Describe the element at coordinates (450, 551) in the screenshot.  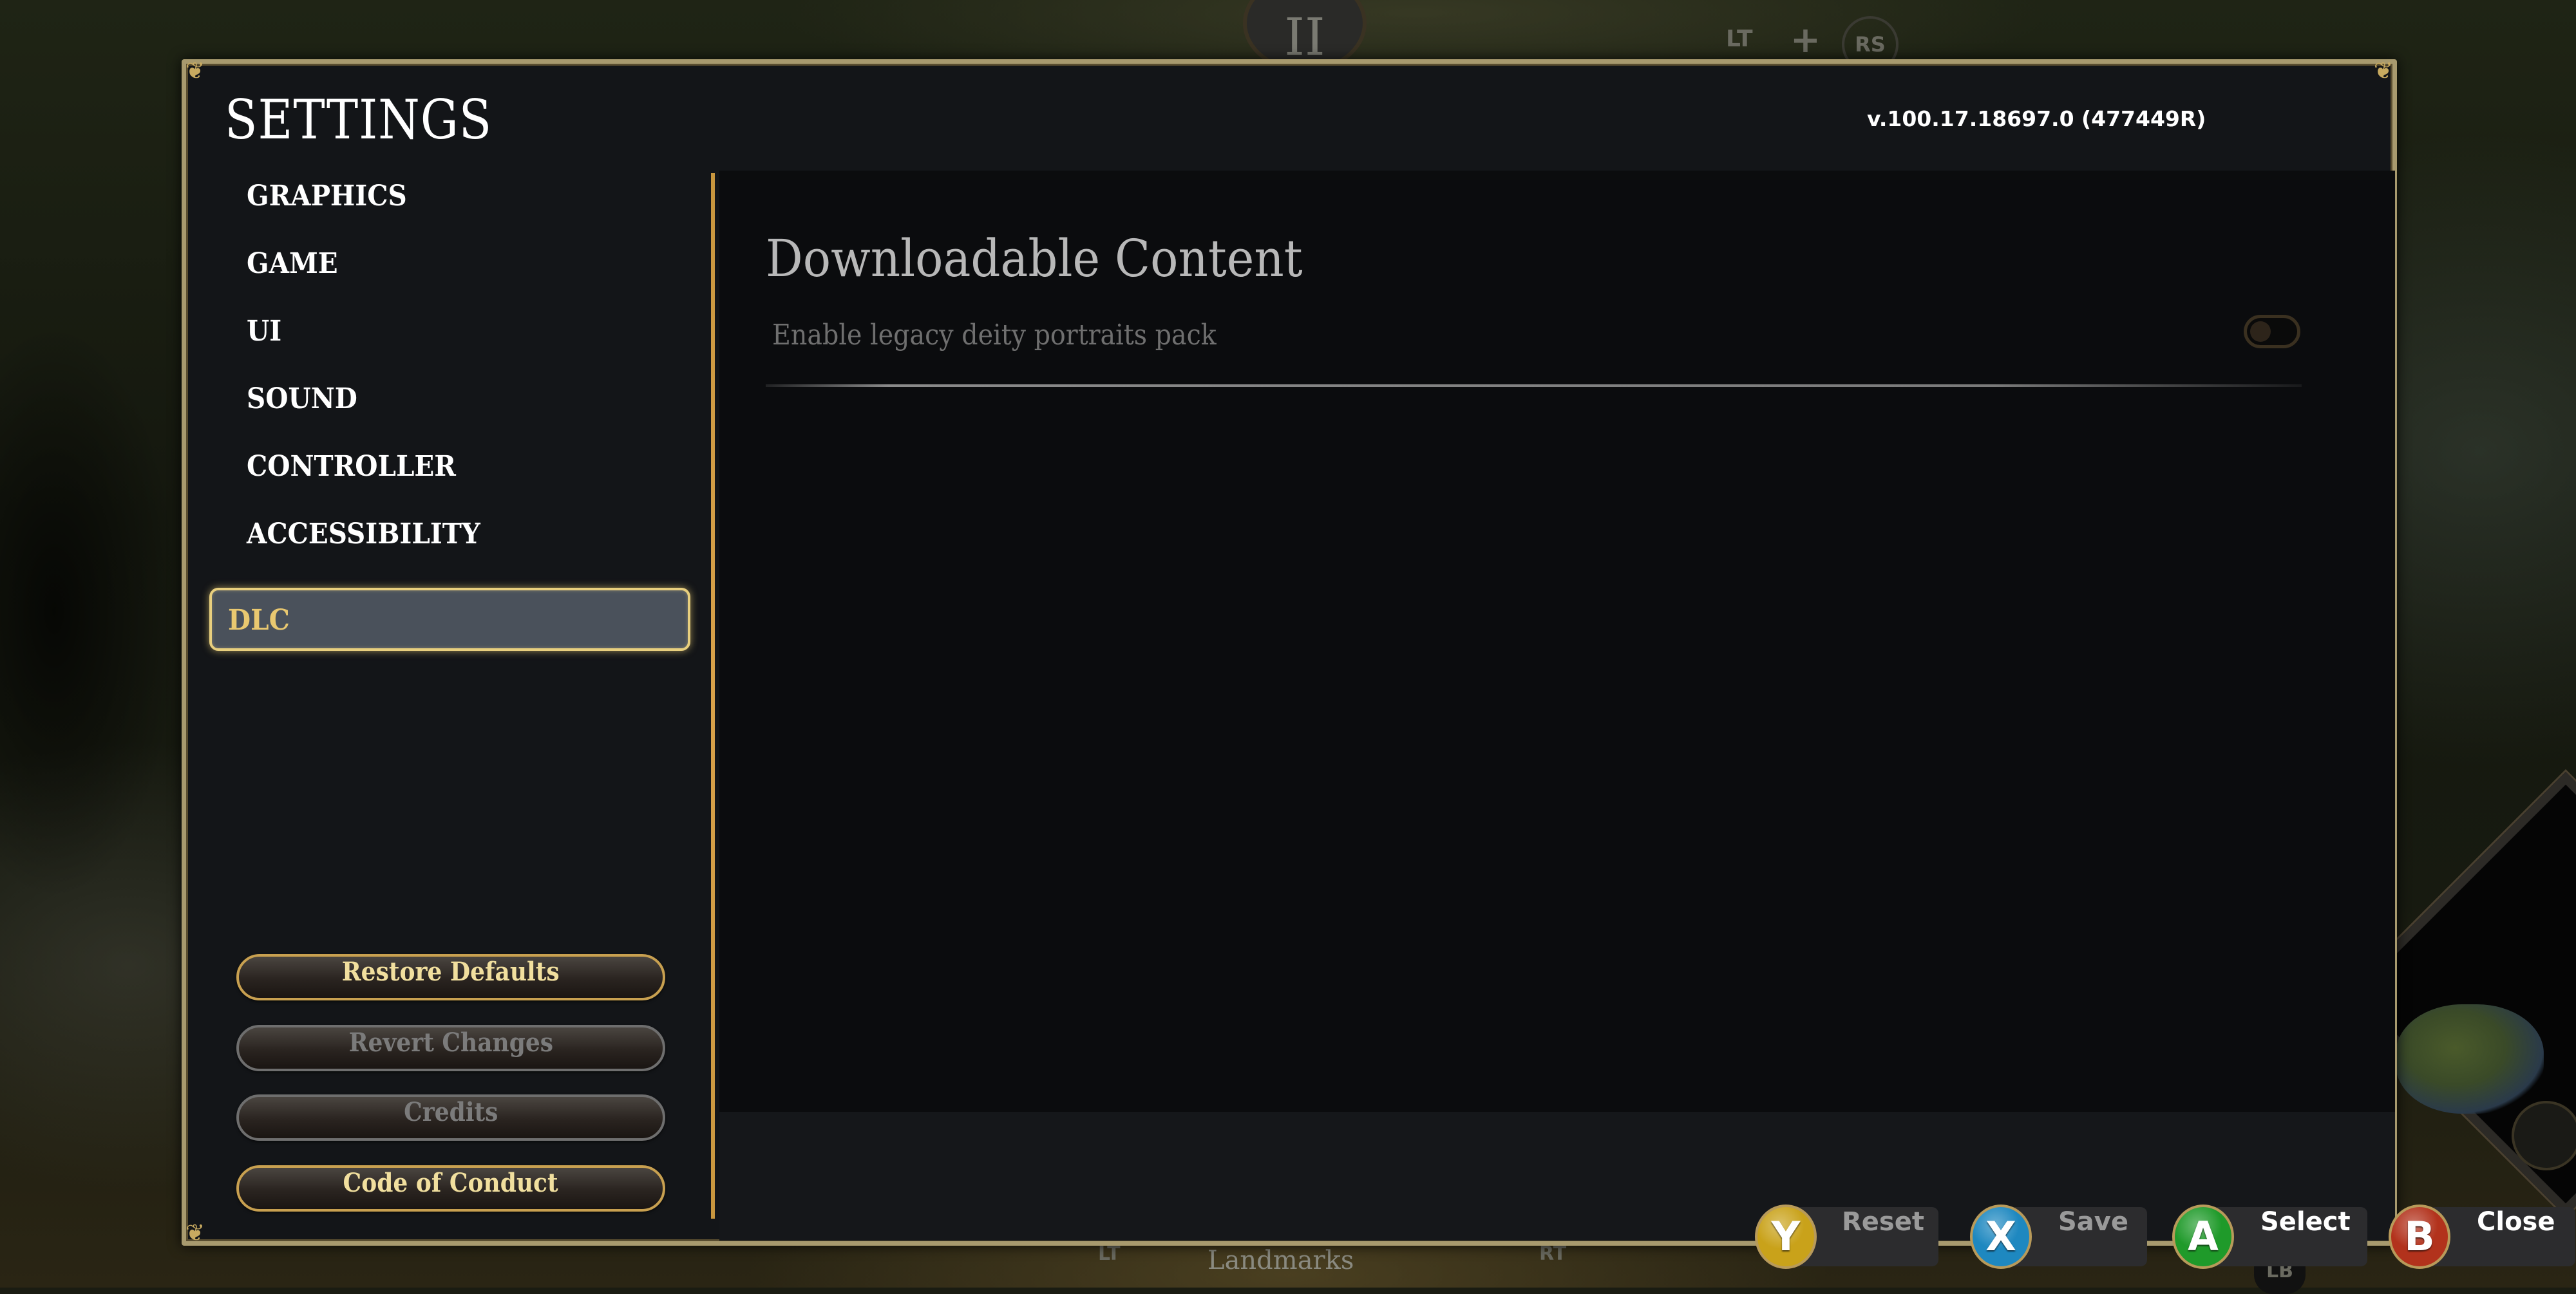
I see `nav-item-accessibility: ACCESSIBILITY` at that location.